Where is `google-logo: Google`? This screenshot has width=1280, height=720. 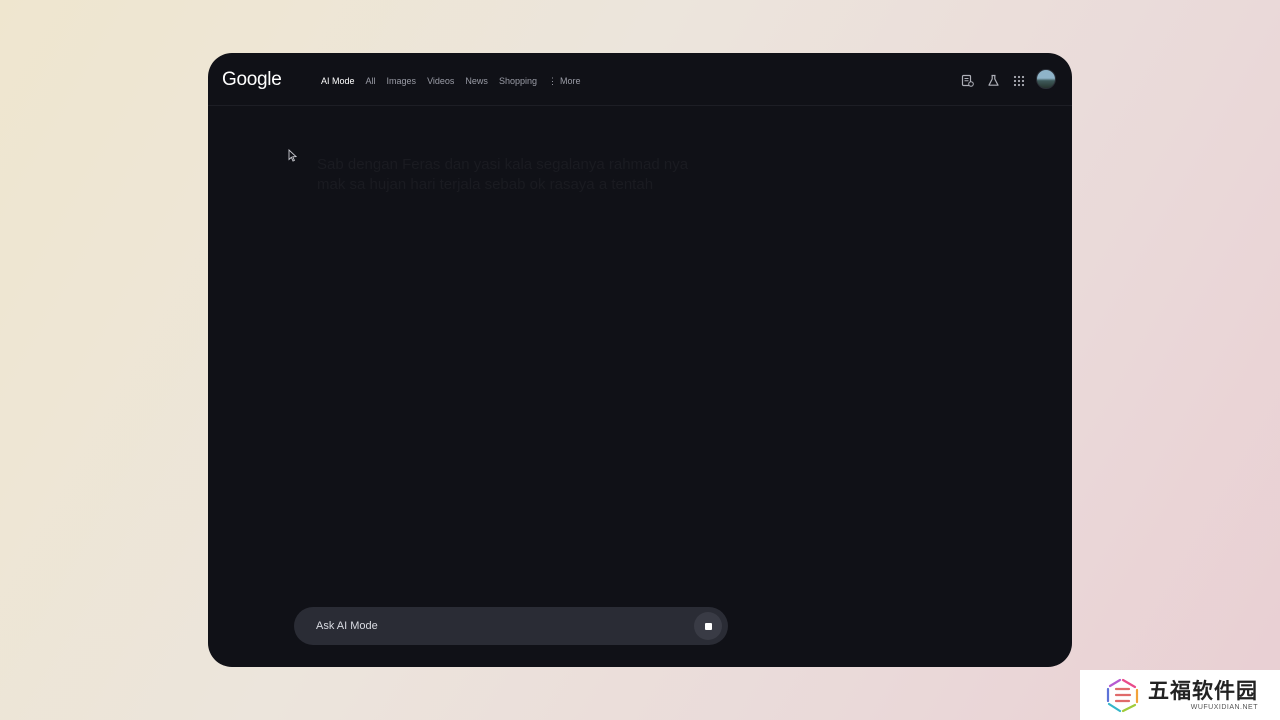
google-logo: Google is located at coordinates (252, 80).